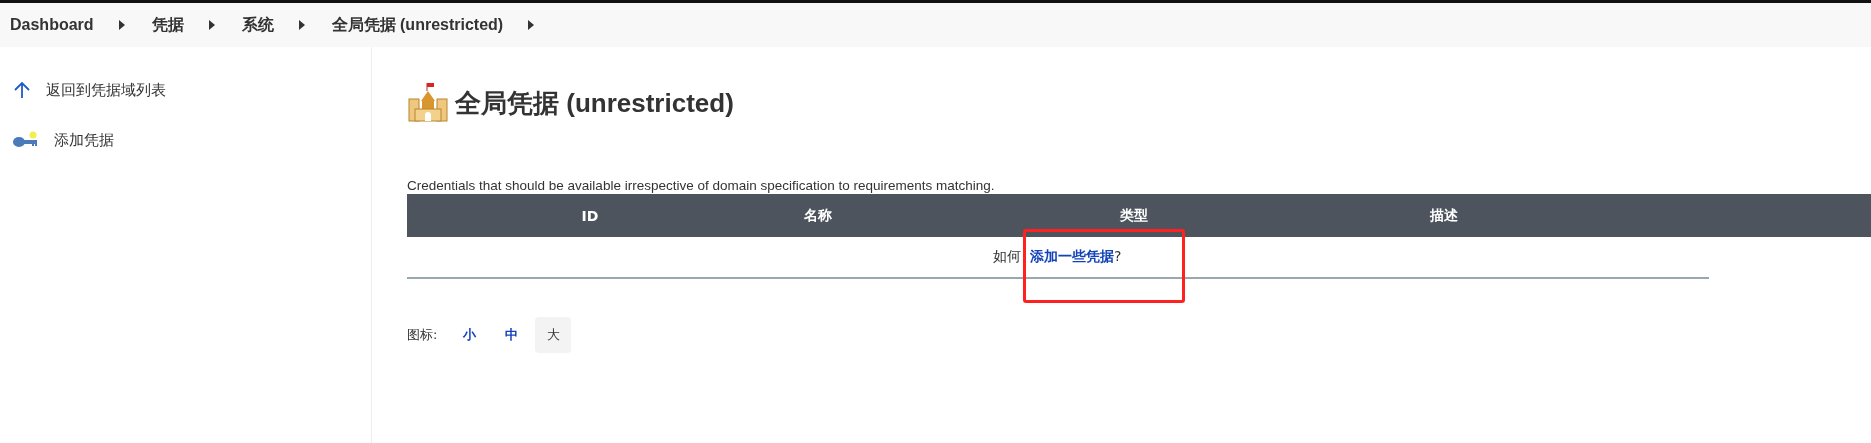  I want to click on add-credentials-link: 添加一些凭据, so click(1072, 256).